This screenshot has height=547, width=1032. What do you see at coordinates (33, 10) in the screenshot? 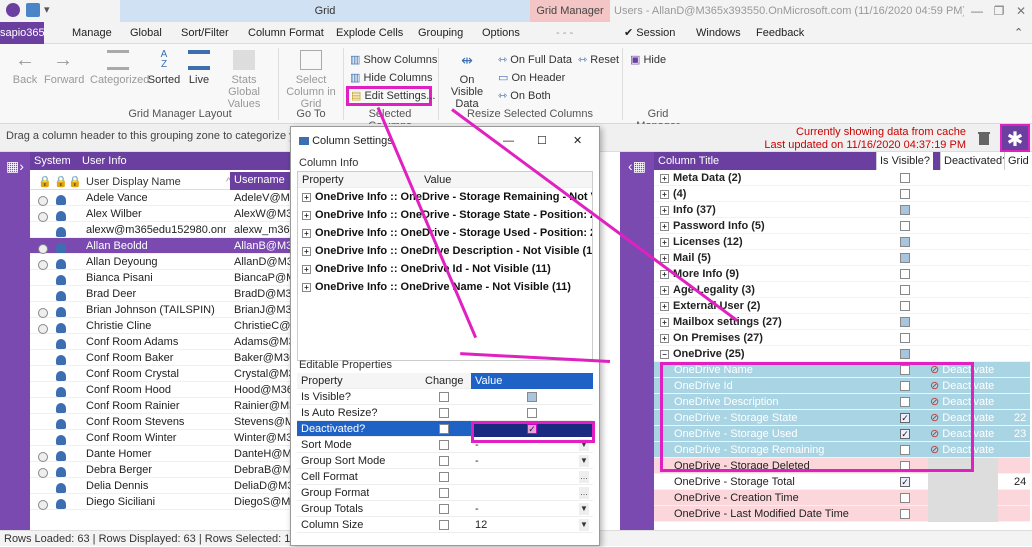
I see `quick-access-icon` at bounding box center [33, 10].